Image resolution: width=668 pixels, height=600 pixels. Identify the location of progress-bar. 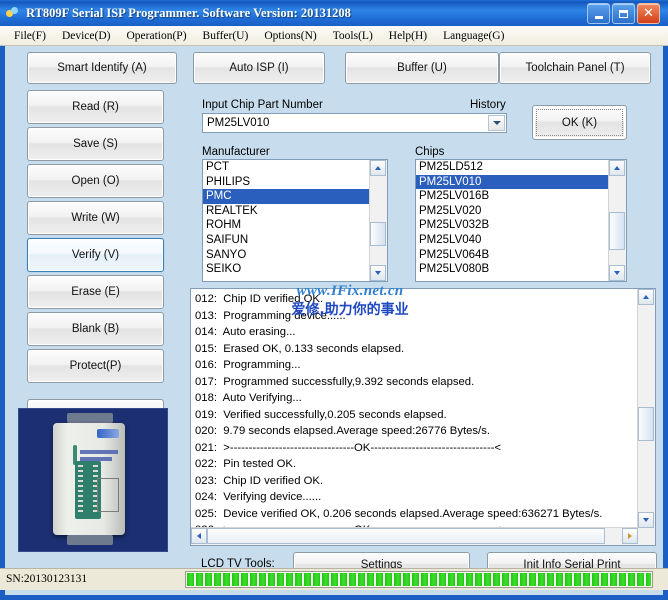
(419, 579).